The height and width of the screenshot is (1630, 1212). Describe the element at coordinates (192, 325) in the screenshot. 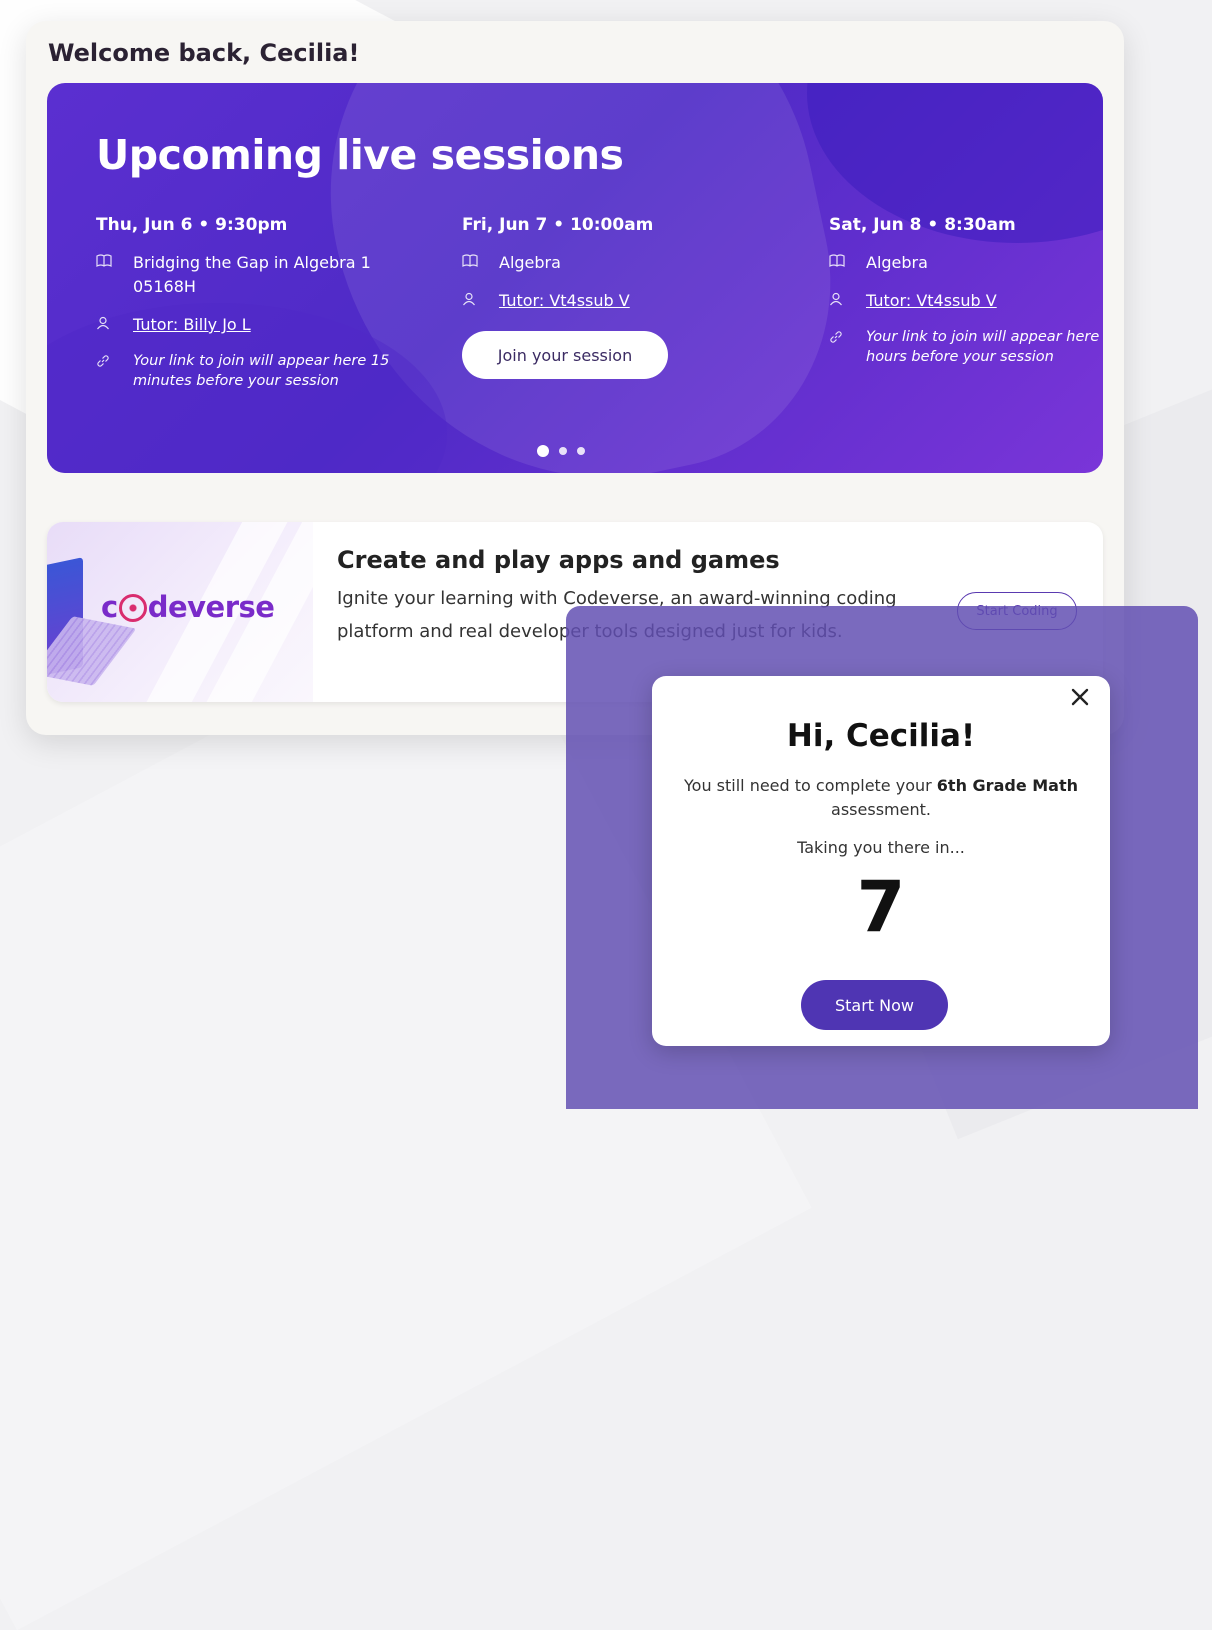

I see `tutor-link: Tutor: Billy Jo L` at that location.